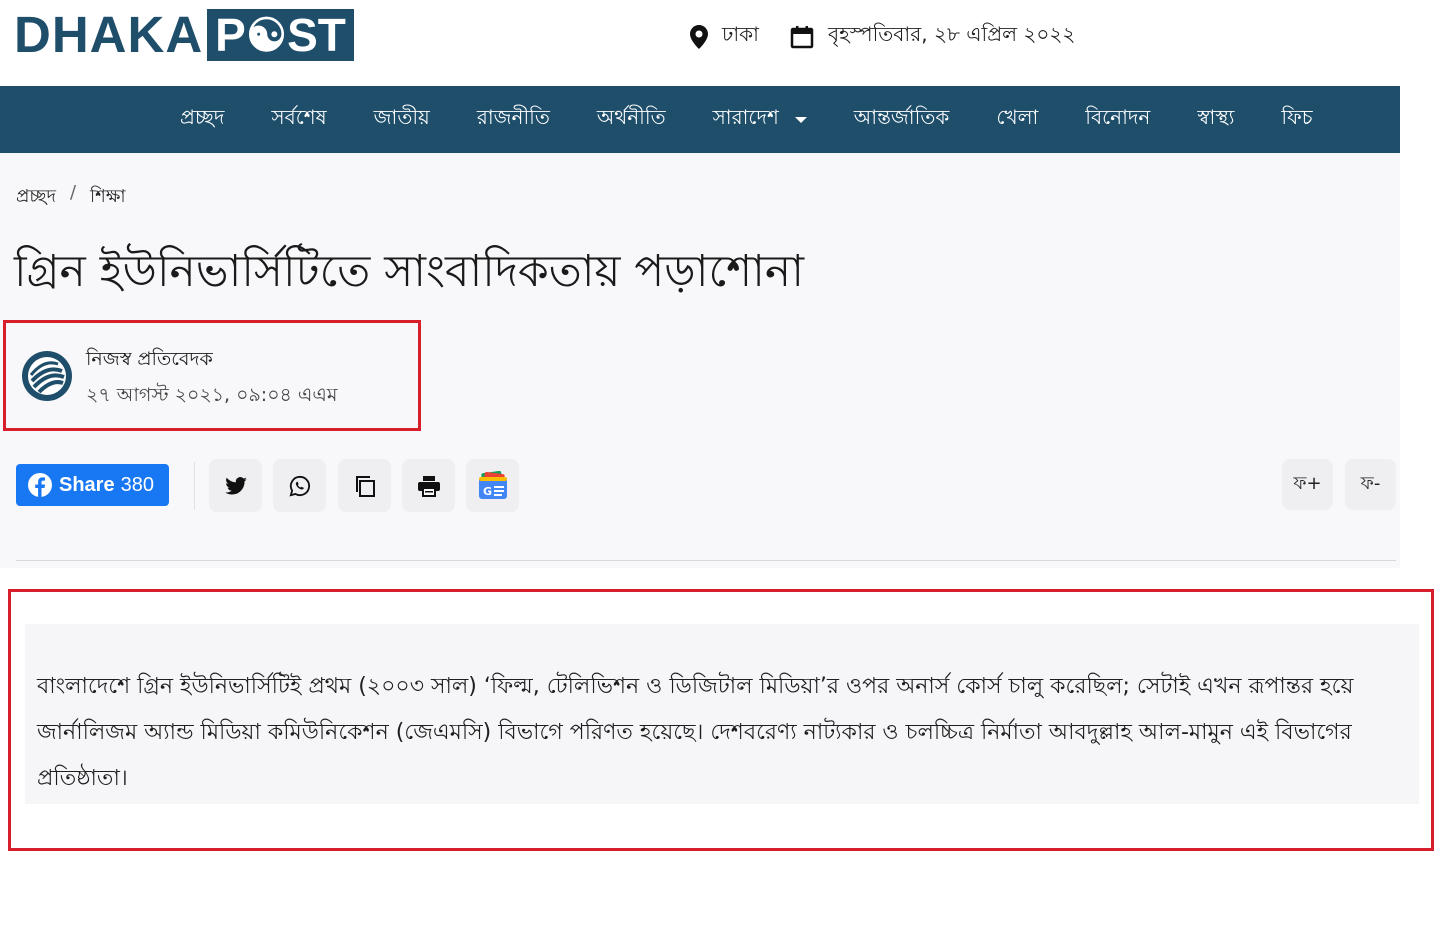  I want to click on location-text: ঢাকা, so click(740, 34).